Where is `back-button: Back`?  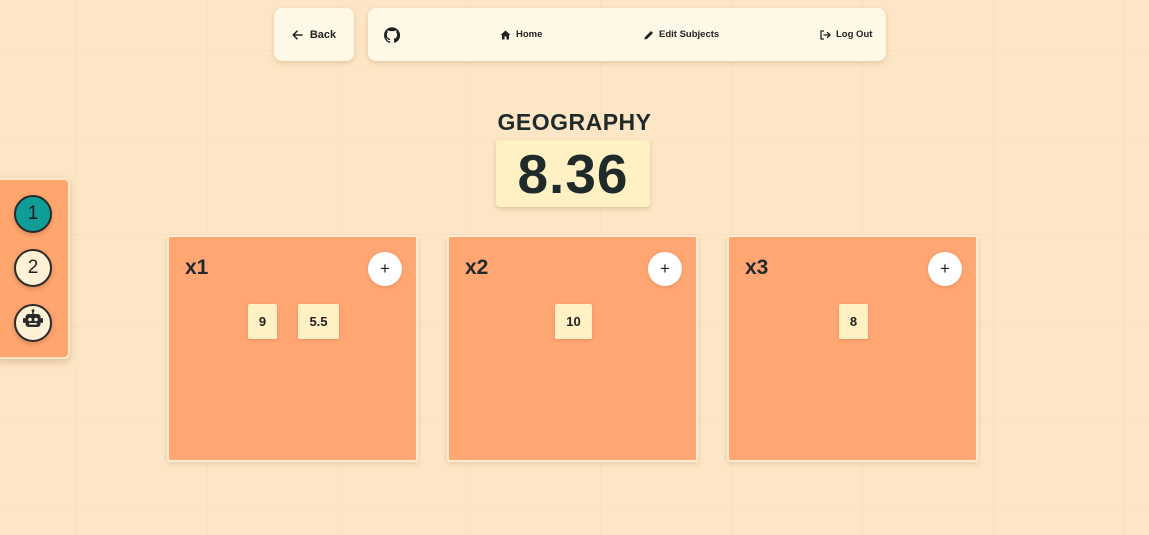
back-button: Back is located at coordinates (314, 34).